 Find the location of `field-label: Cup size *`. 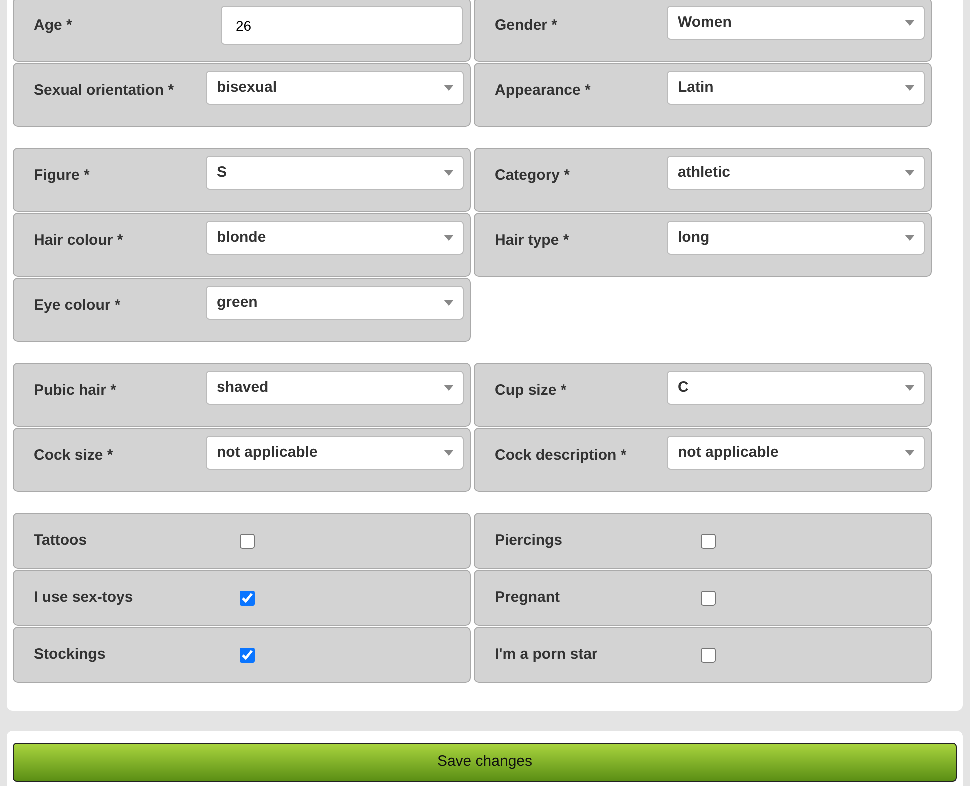

field-label: Cup size * is located at coordinates (531, 391).